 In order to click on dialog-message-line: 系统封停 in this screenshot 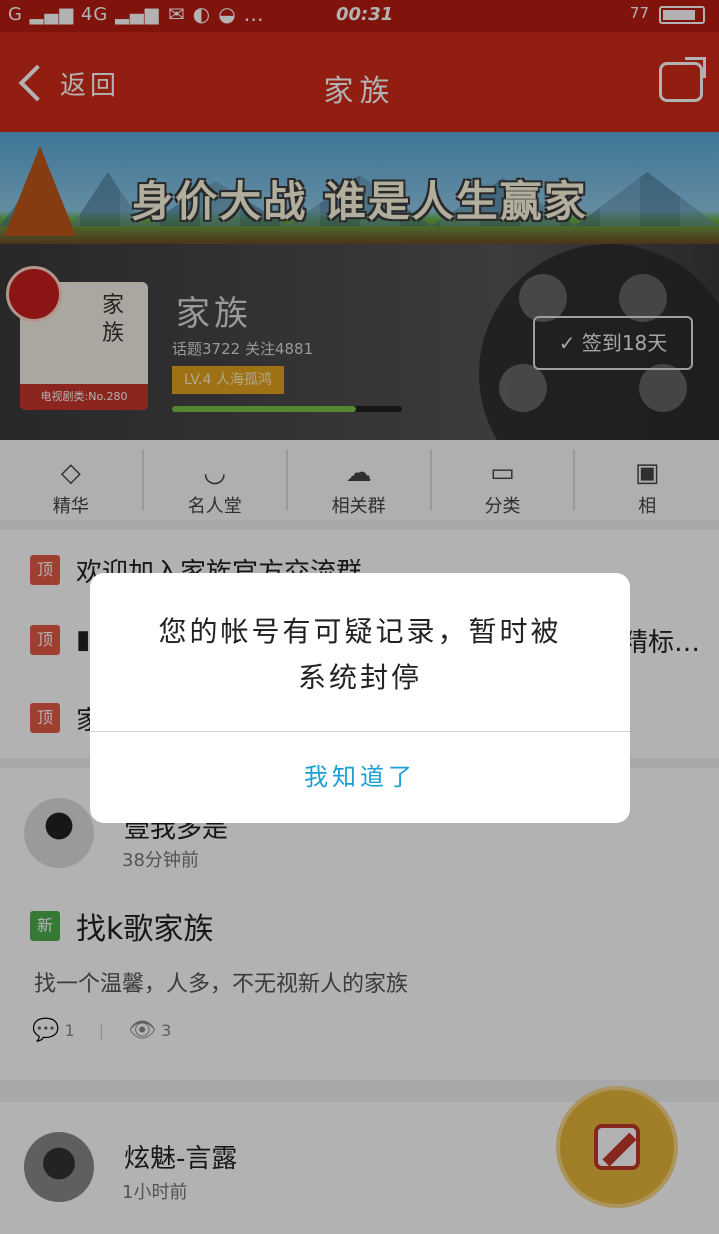, I will do `click(359, 677)`.